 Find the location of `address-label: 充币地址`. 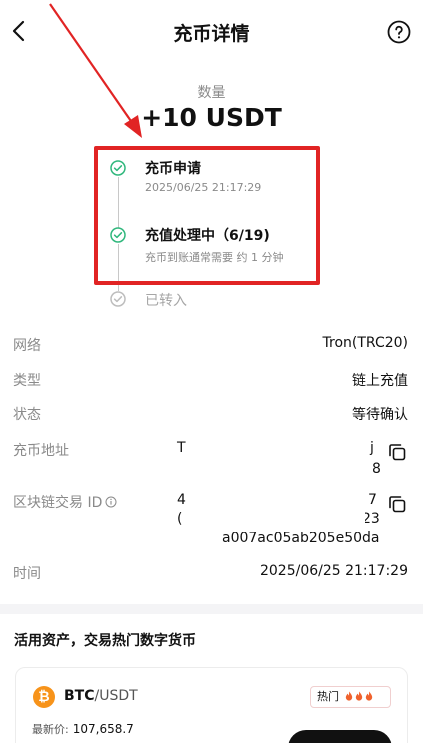

address-label: 充币地址 is located at coordinates (41, 451).